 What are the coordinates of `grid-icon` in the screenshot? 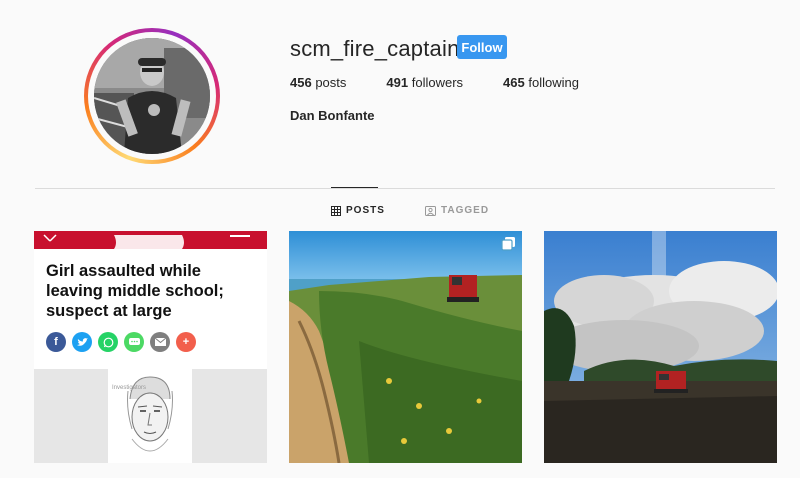 It's located at (336, 210).